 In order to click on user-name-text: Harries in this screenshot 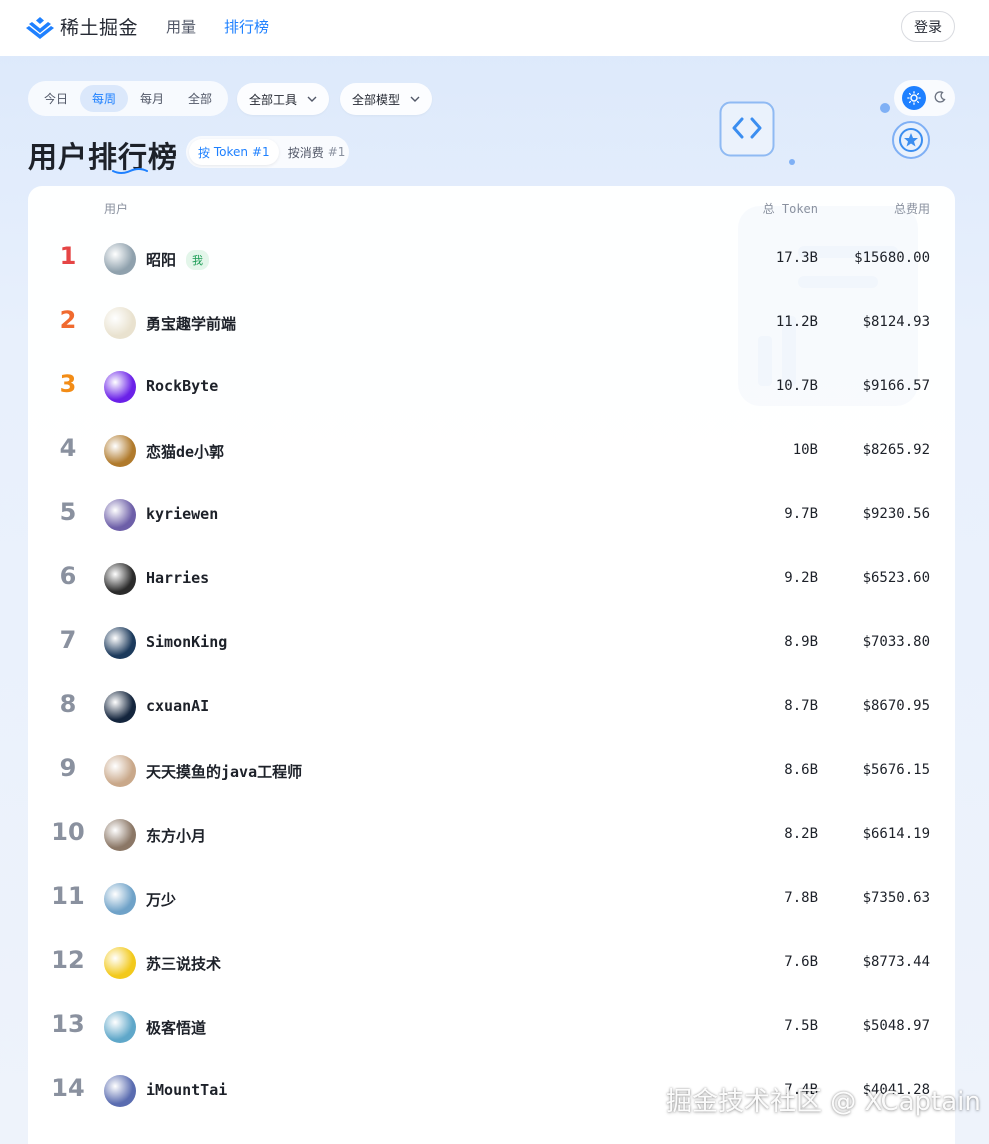, I will do `click(178, 578)`.